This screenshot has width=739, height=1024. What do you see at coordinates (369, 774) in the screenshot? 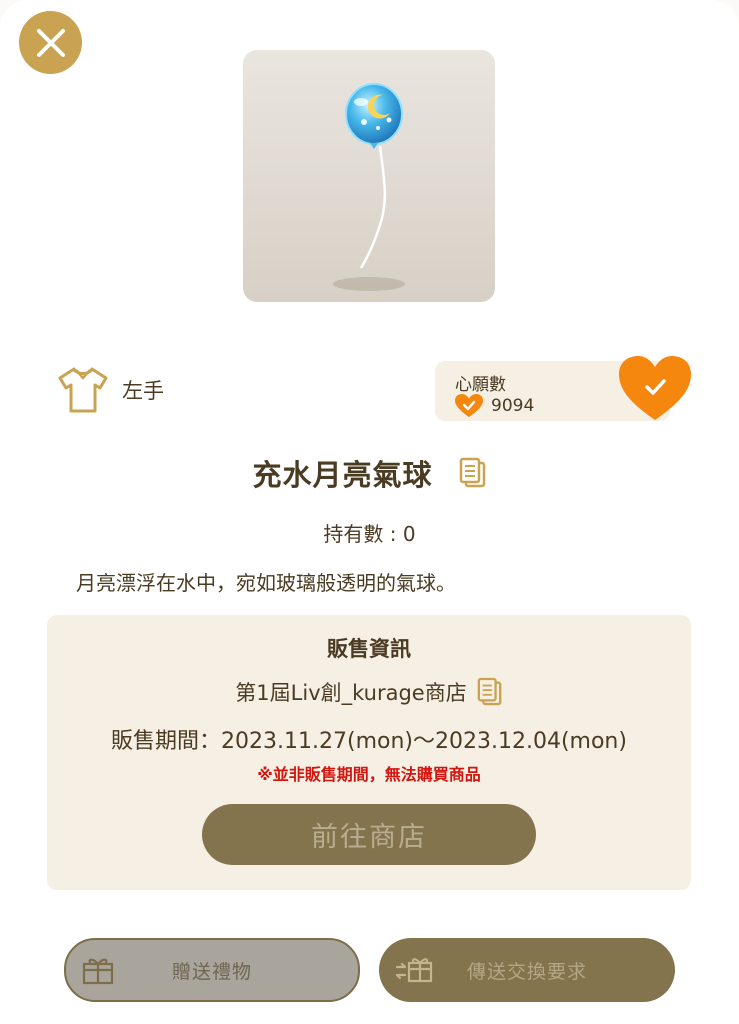
I see `sale-warning: ※並非販售期間，無法購買商品` at bounding box center [369, 774].